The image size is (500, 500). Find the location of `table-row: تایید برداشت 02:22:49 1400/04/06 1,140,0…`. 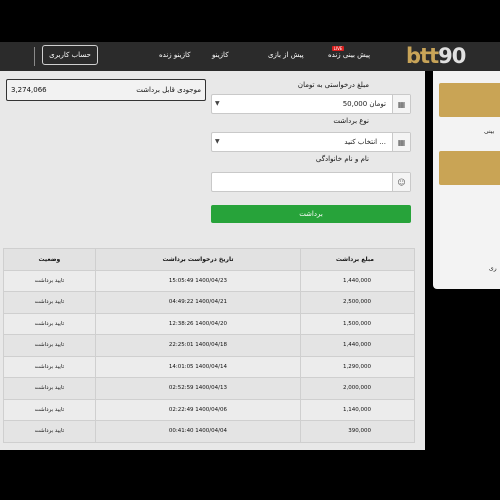

table-row: تایید برداشت 02:22:49 1400/04/06 1,140,0… is located at coordinates (209, 409).